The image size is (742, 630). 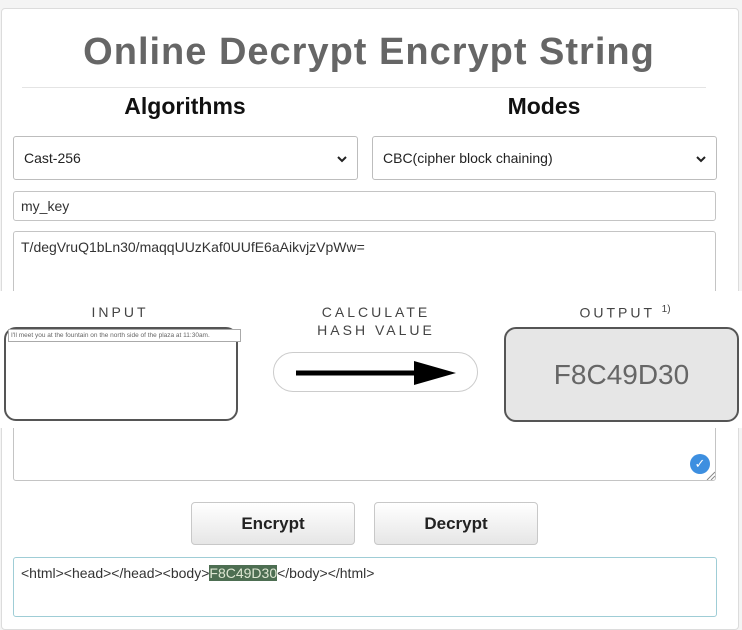 What do you see at coordinates (326, 573) in the screenshot?
I see `result-suffix: </body></html>` at bounding box center [326, 573].